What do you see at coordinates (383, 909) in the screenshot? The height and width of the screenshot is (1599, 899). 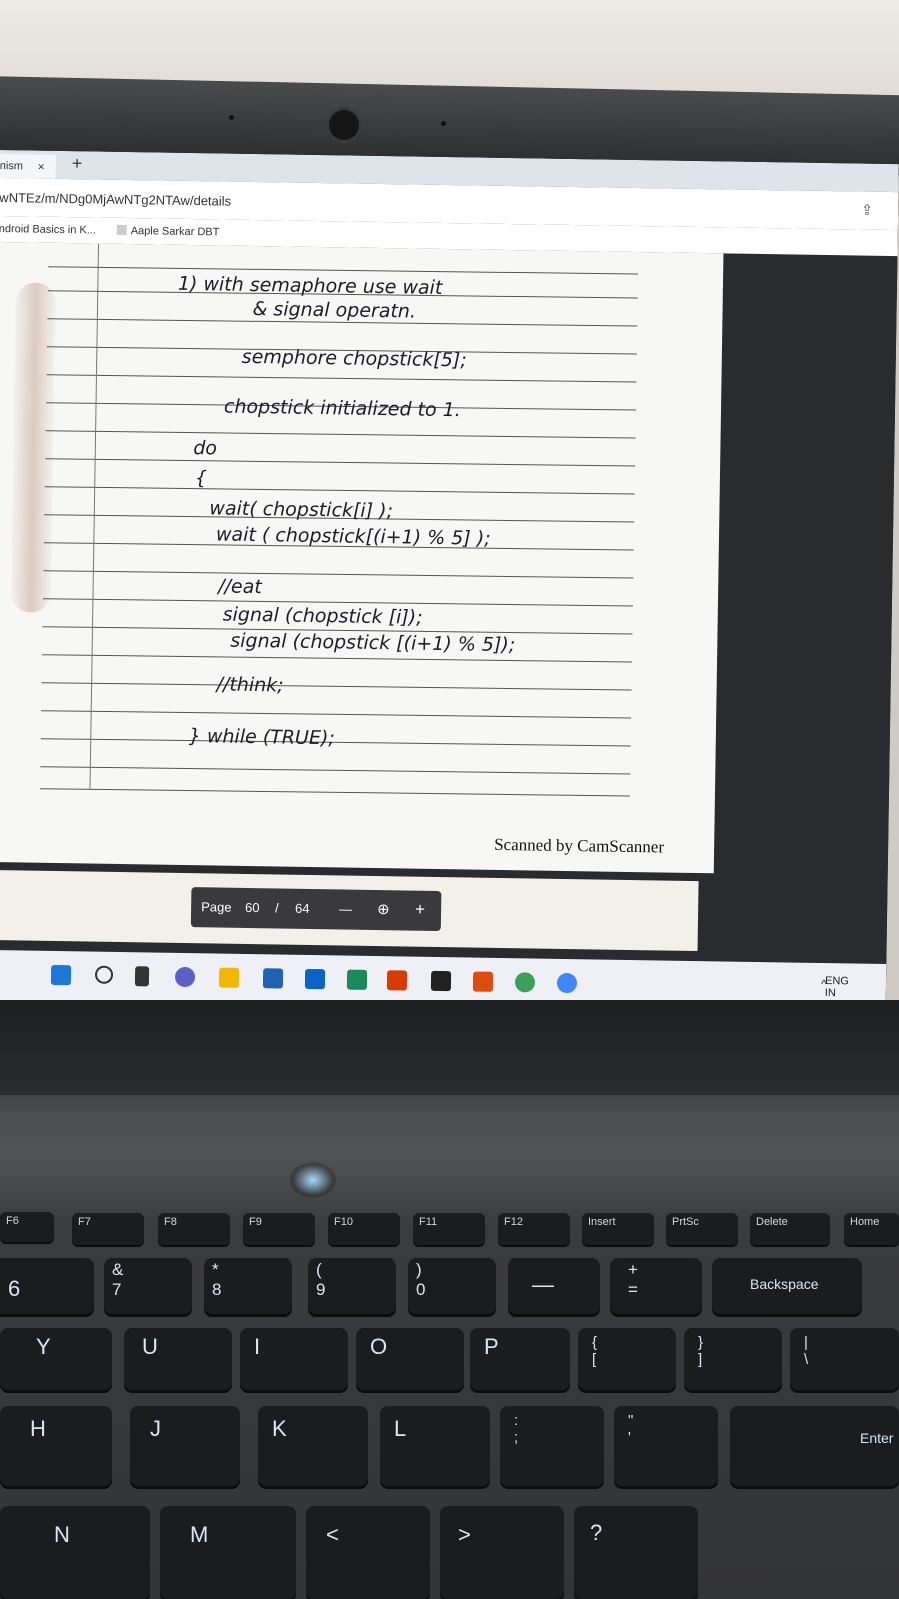 I see `zoom-fit-icon: ⊕` at bounding box center [383, 909].